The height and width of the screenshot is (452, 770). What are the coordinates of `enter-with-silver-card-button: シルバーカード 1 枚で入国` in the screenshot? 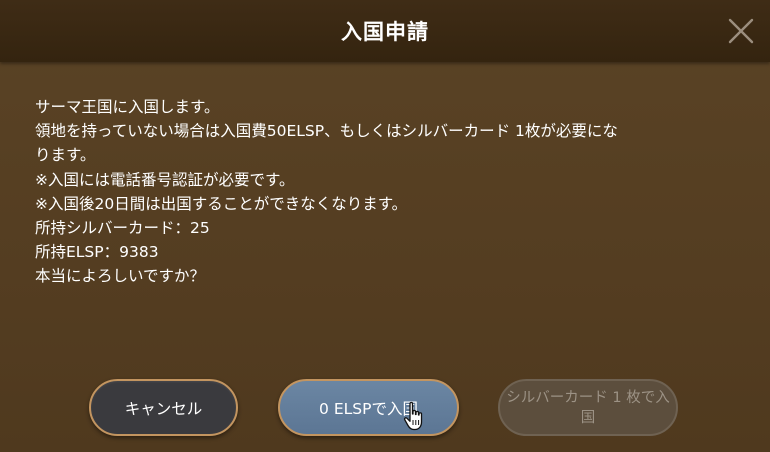 It's located at (588, 407).